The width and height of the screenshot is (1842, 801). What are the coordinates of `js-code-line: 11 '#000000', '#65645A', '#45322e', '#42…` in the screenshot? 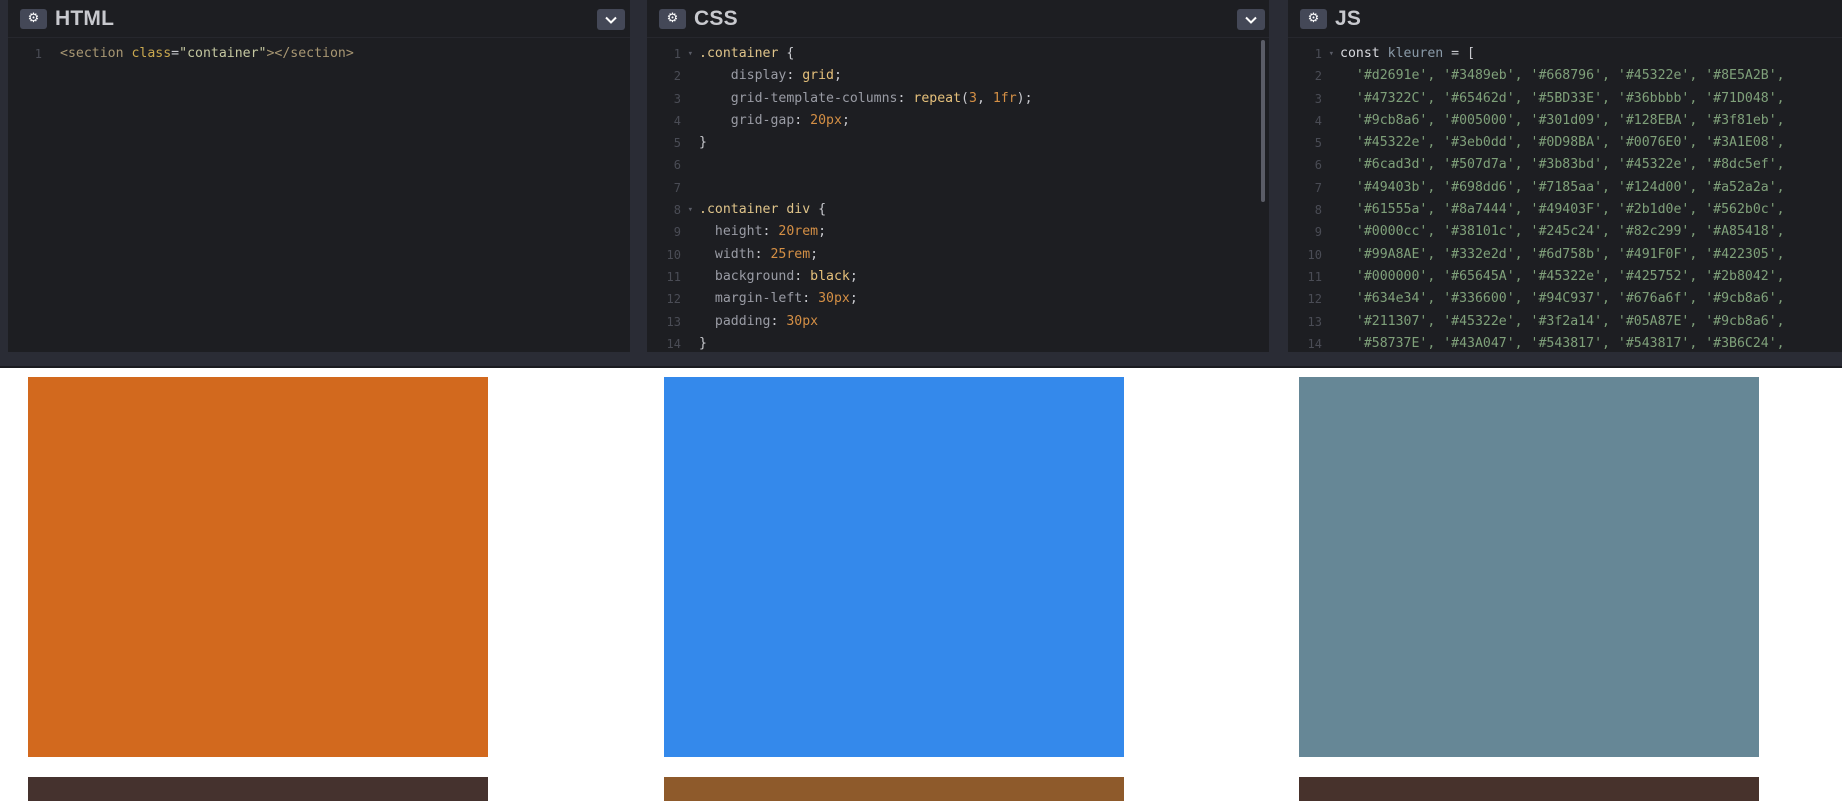 It's located at (1565, 277).